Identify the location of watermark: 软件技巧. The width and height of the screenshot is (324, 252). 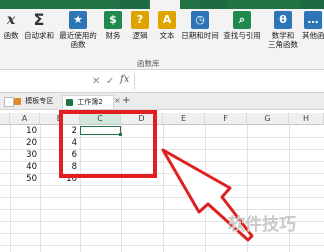
(262, 225).